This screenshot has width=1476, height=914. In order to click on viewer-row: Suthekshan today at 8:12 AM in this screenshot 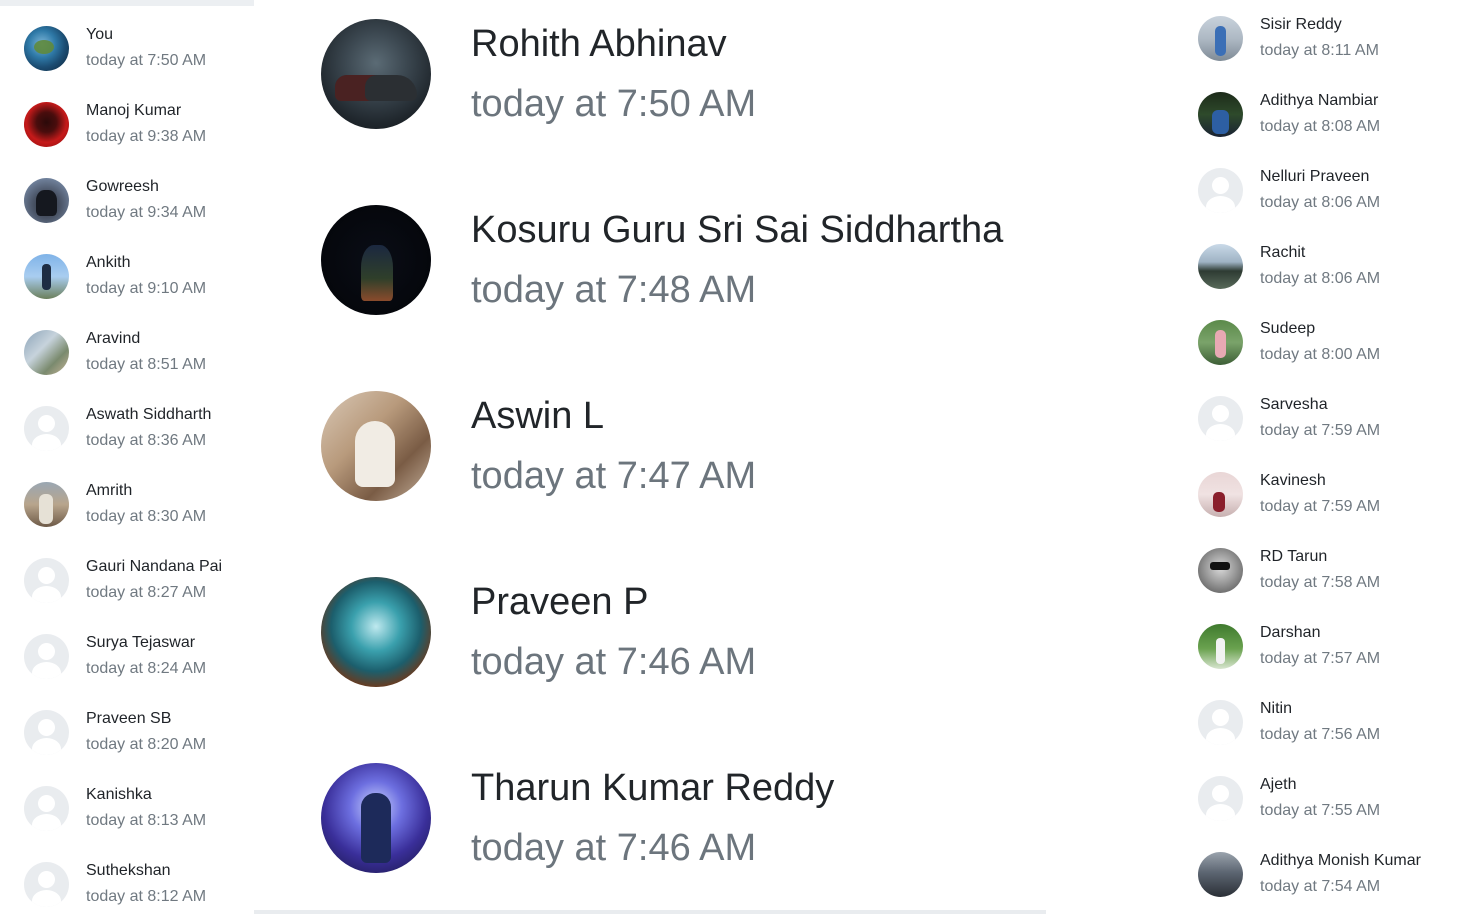, I will do `click(144, 884)`.